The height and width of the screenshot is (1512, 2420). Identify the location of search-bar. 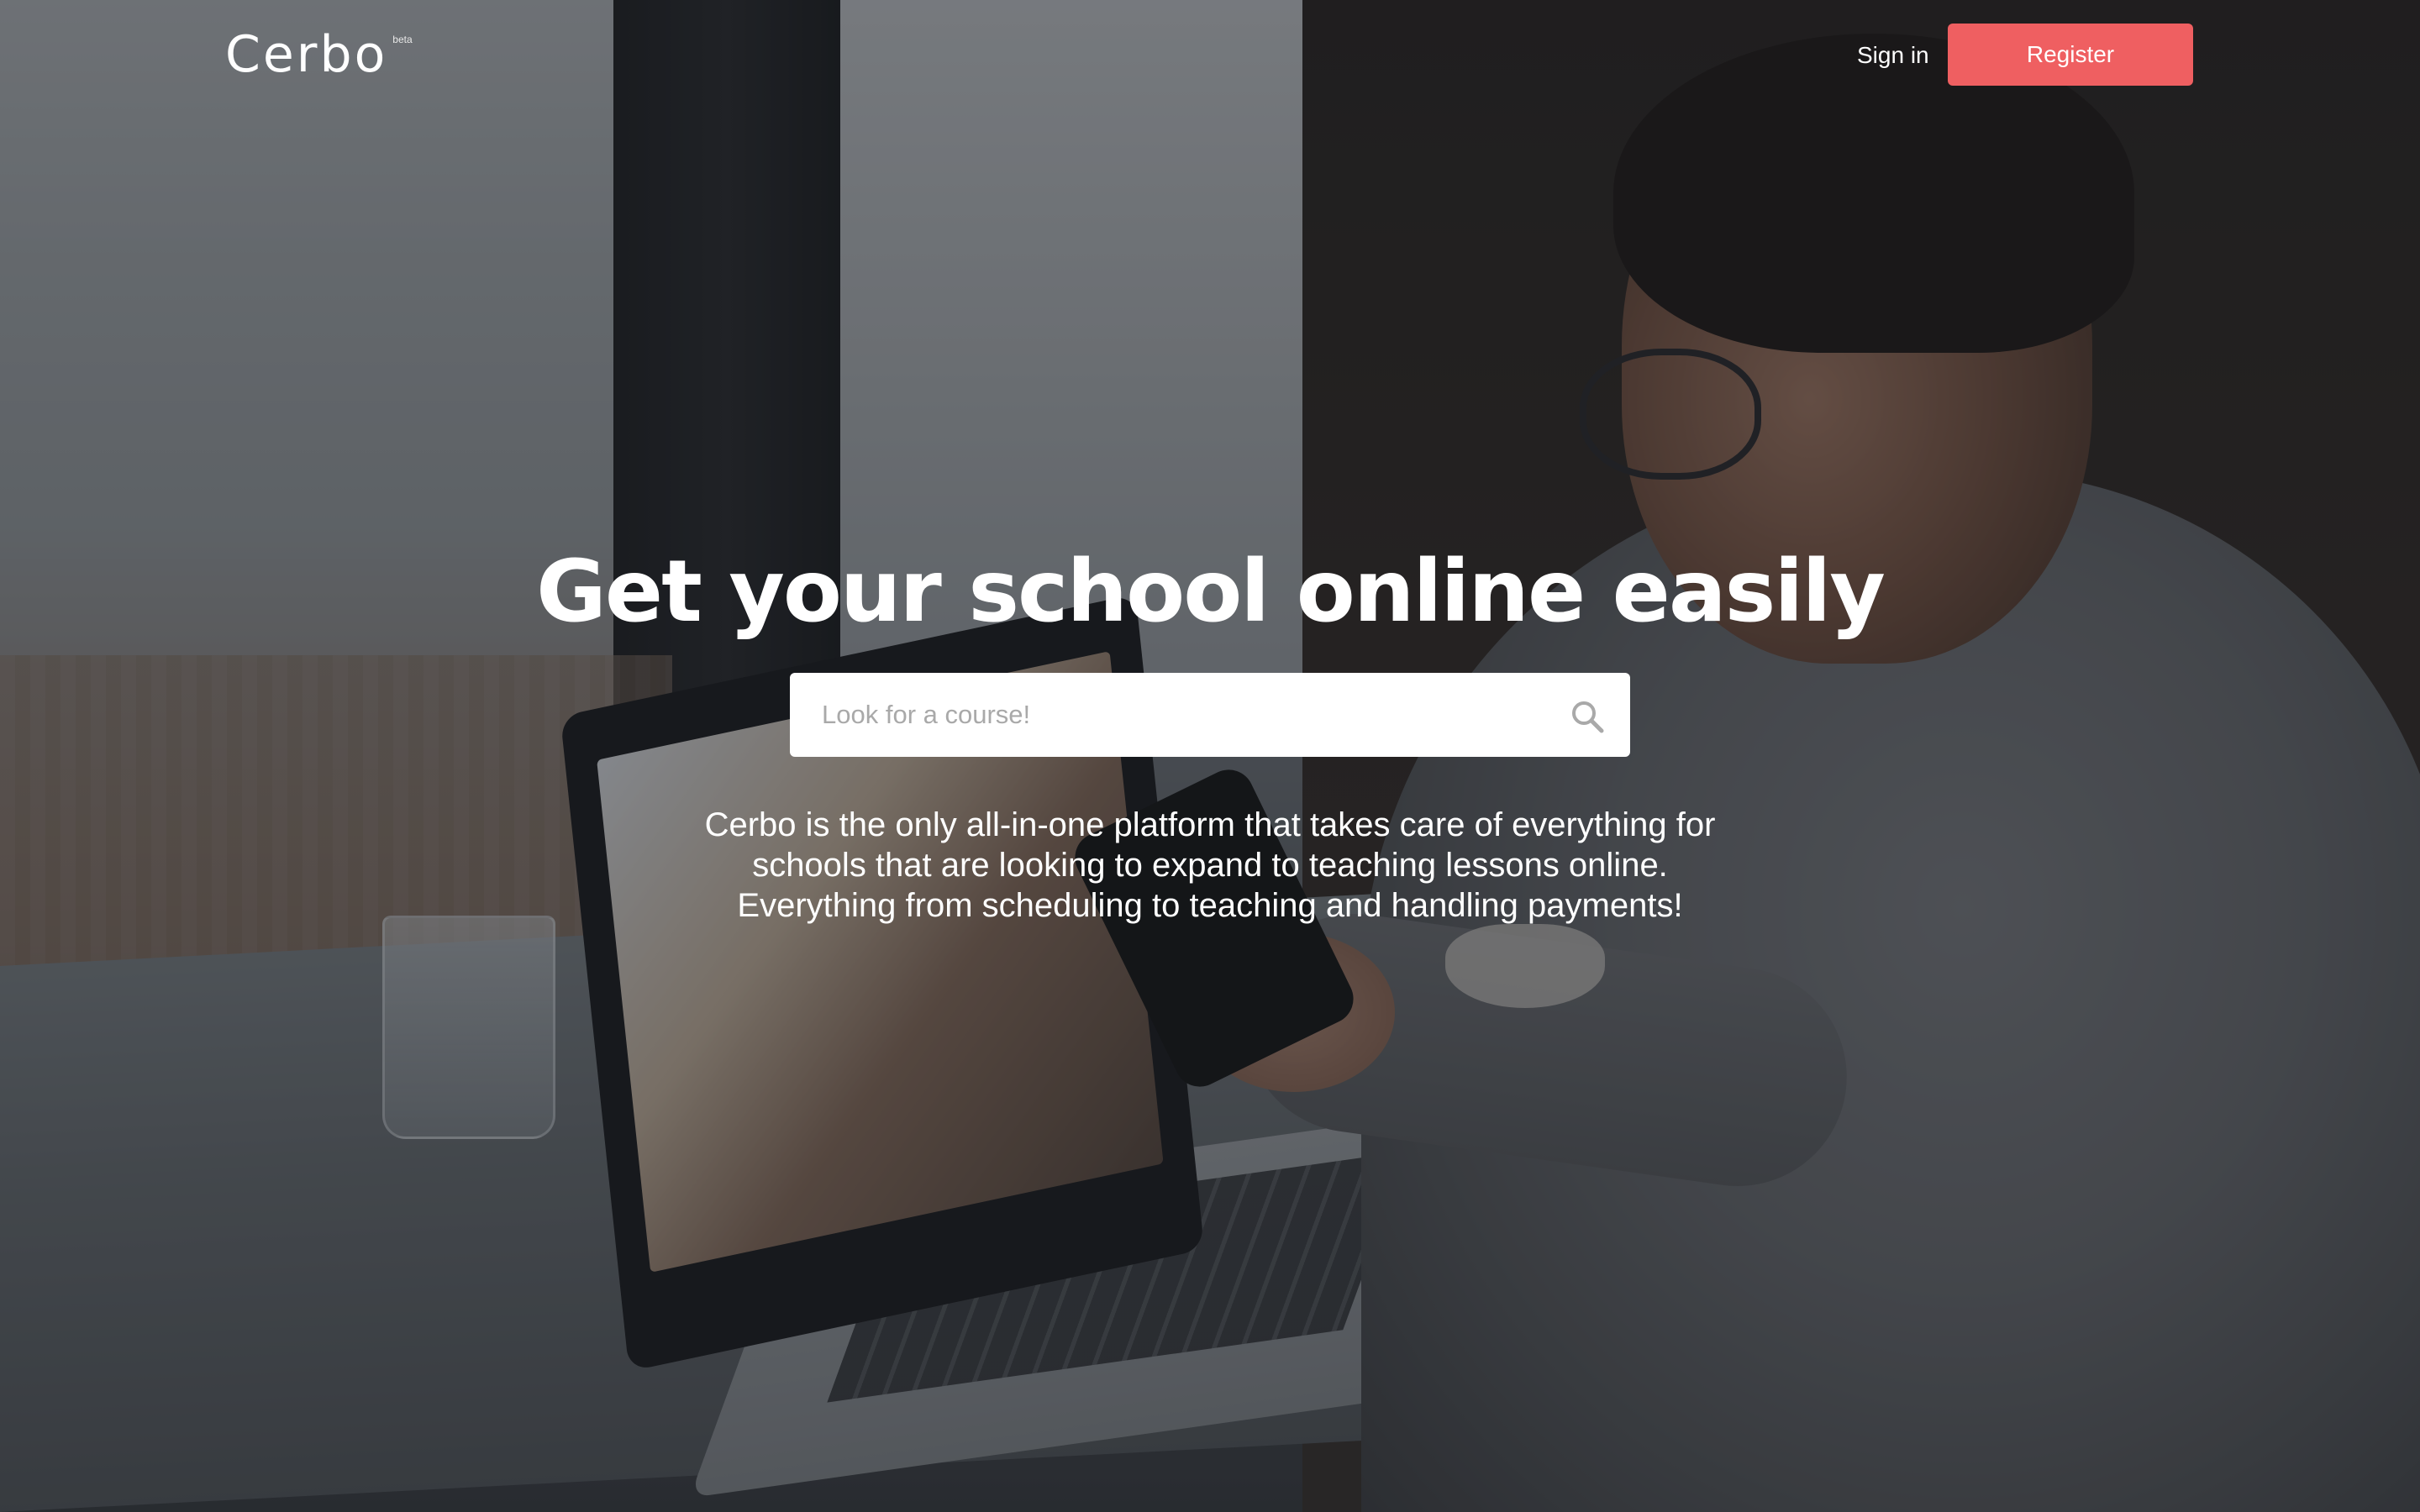
(1210, 715).